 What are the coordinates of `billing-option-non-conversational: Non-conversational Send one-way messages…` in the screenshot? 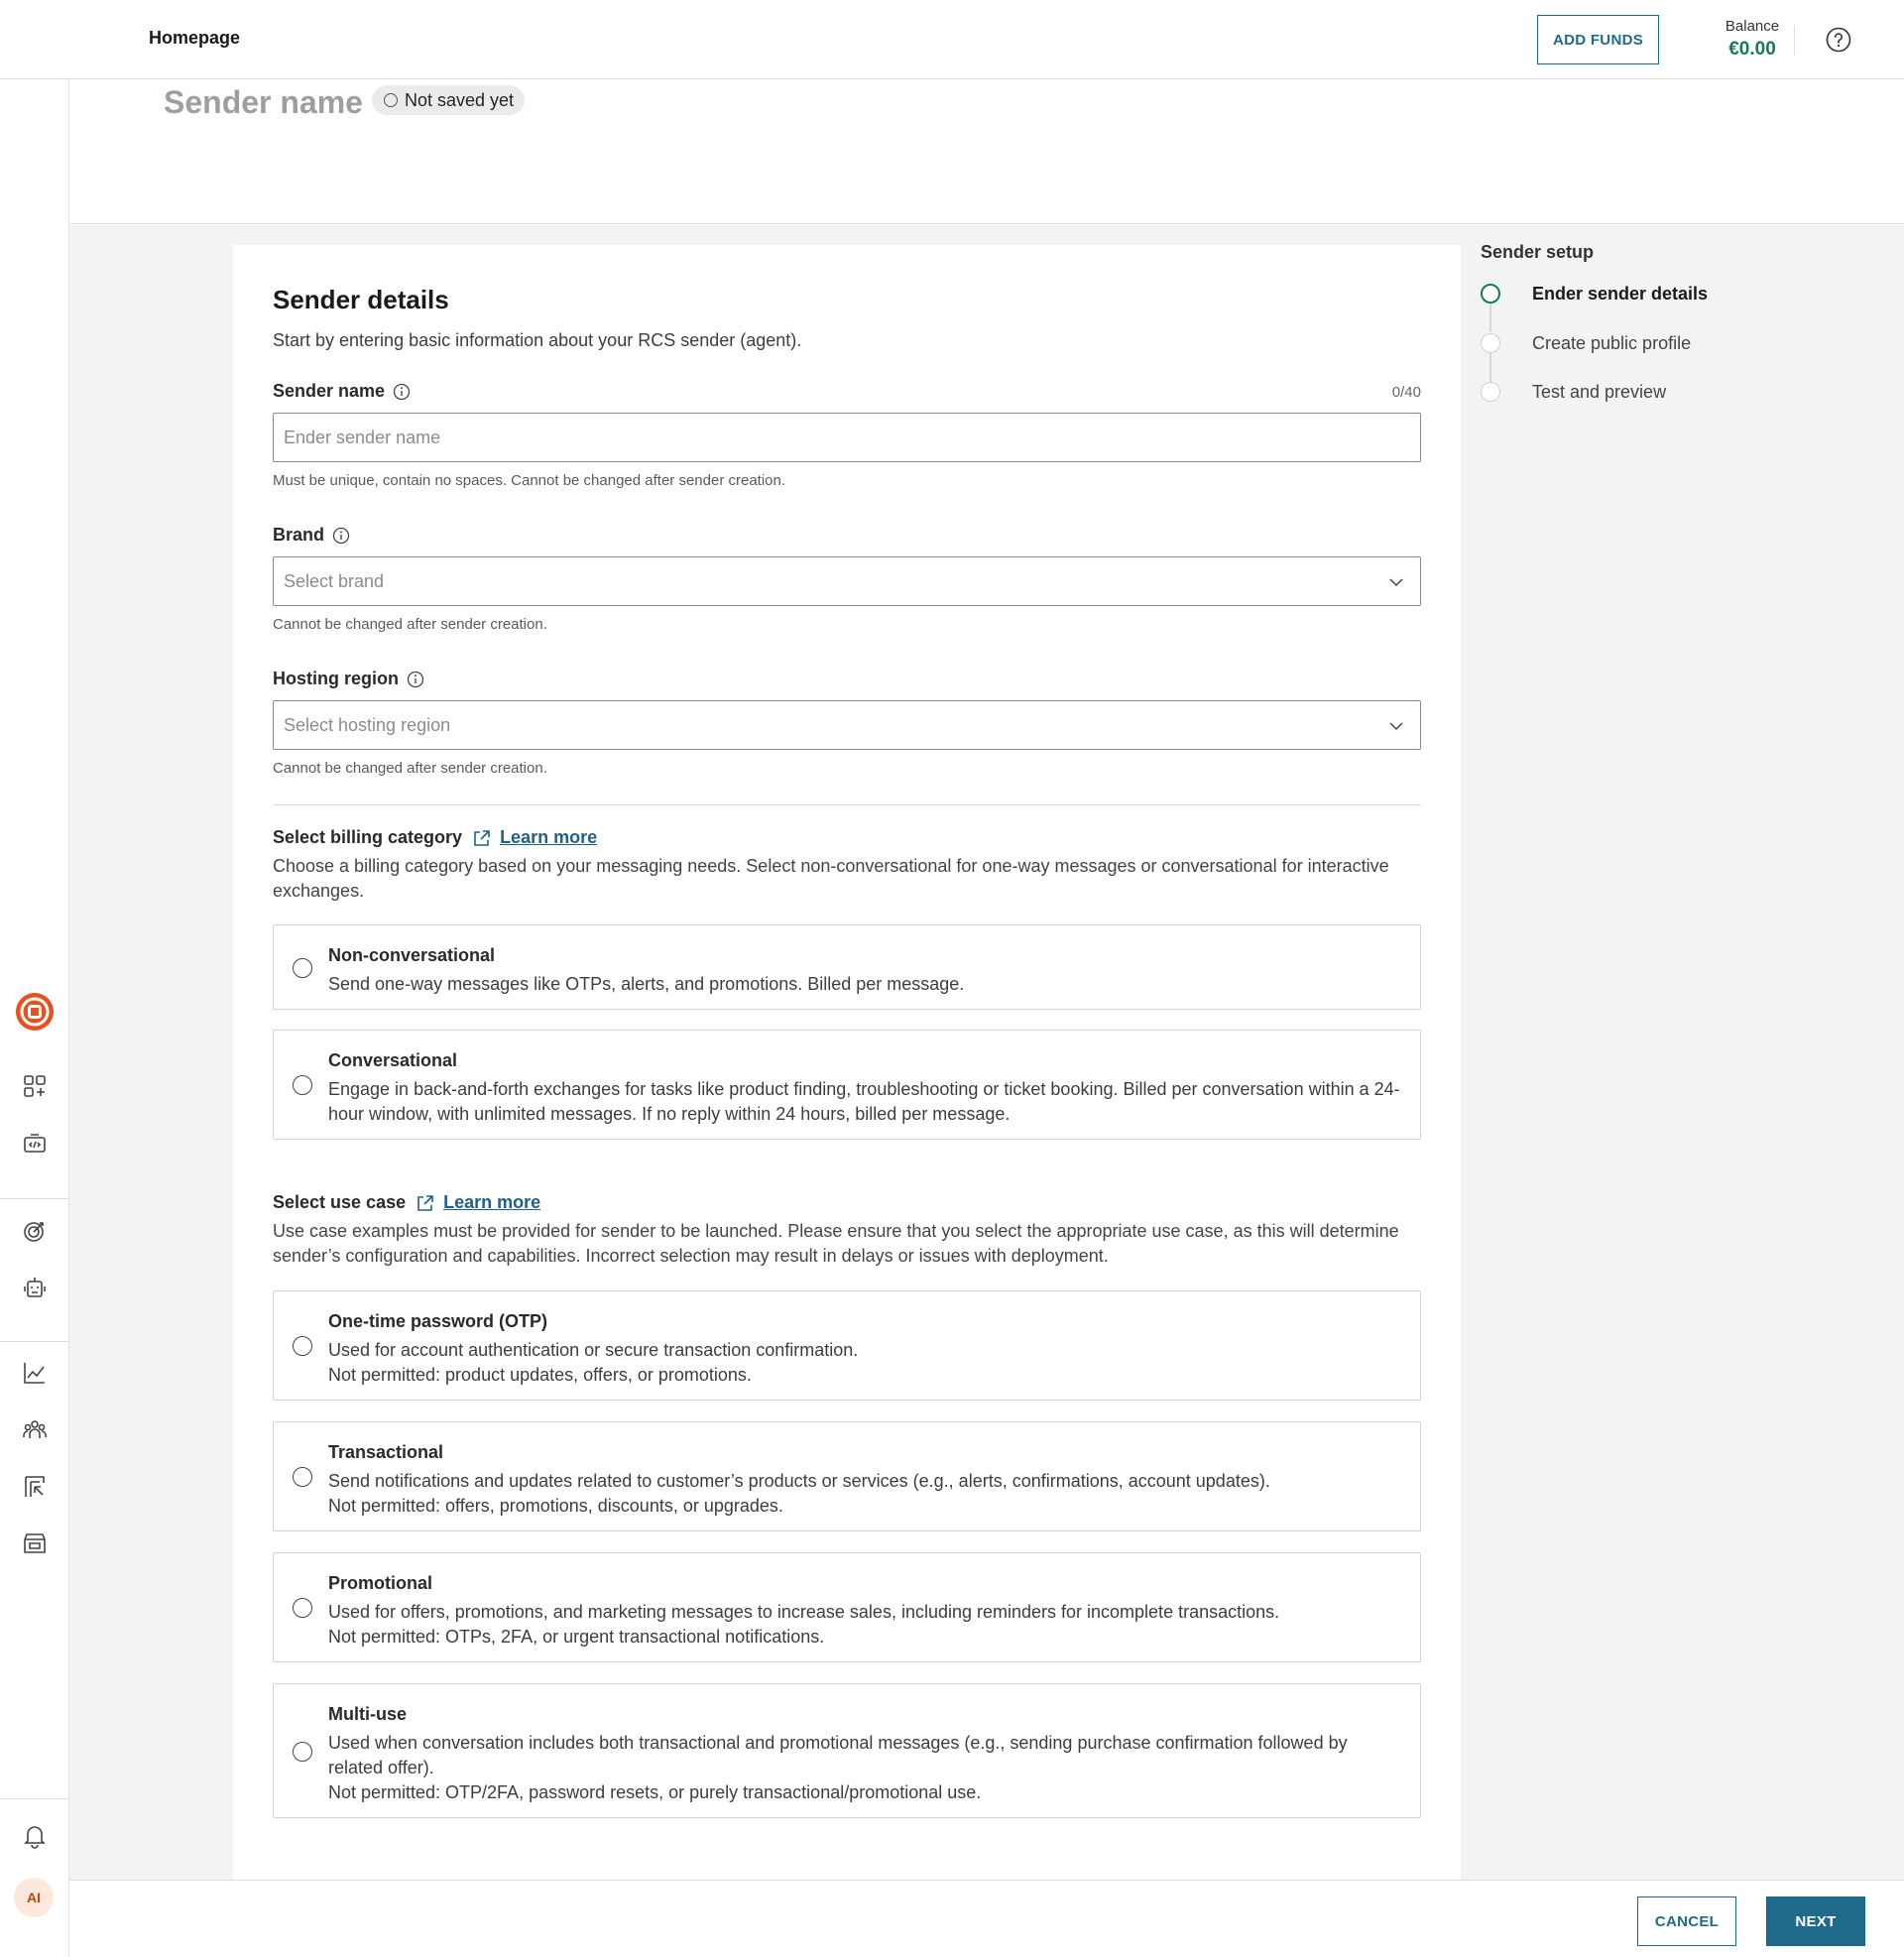 It's located at (847, 967).